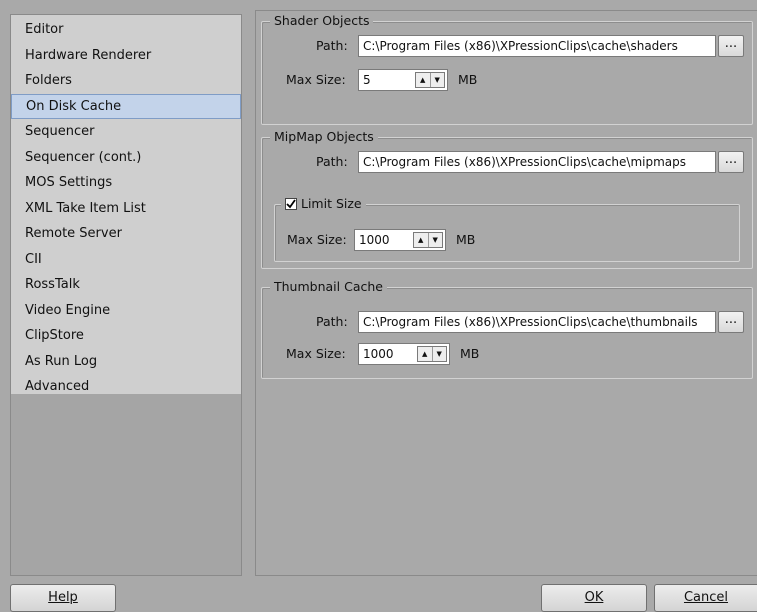  I want to click on shader-unit: MB, so click(468, 79).